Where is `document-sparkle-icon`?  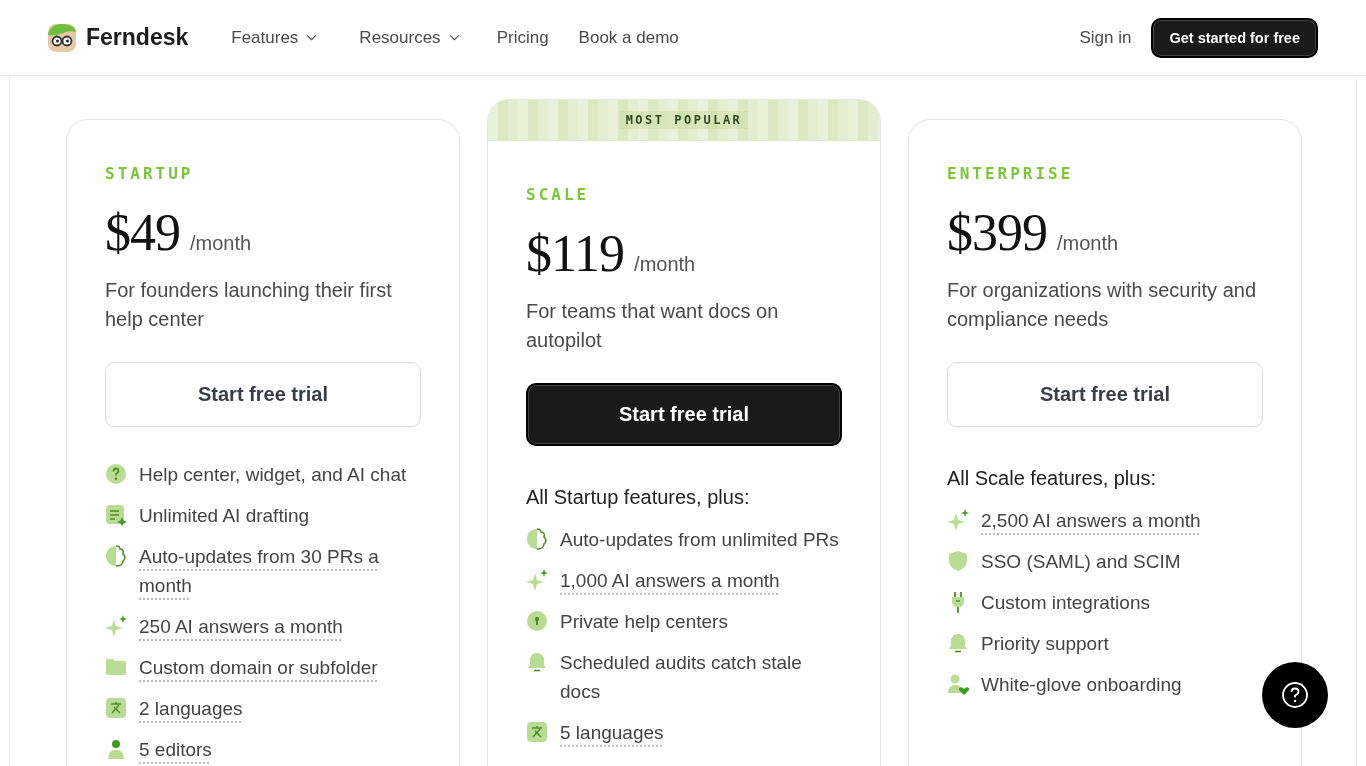 document-sparkle-icon is located at coordinates (116, 515).